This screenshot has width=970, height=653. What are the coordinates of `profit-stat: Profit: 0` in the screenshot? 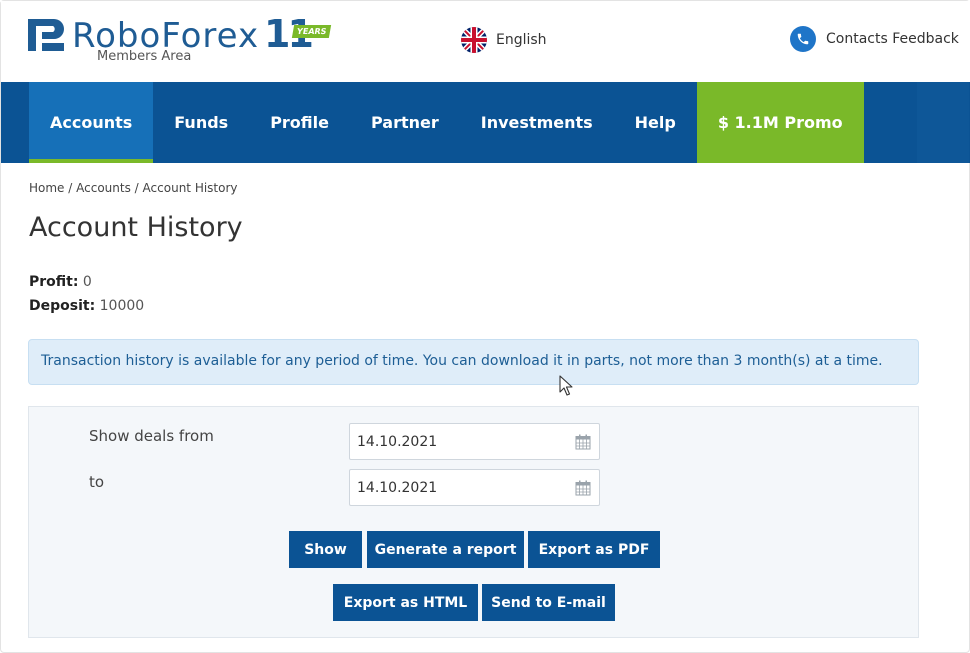 It's located at (60, 282).